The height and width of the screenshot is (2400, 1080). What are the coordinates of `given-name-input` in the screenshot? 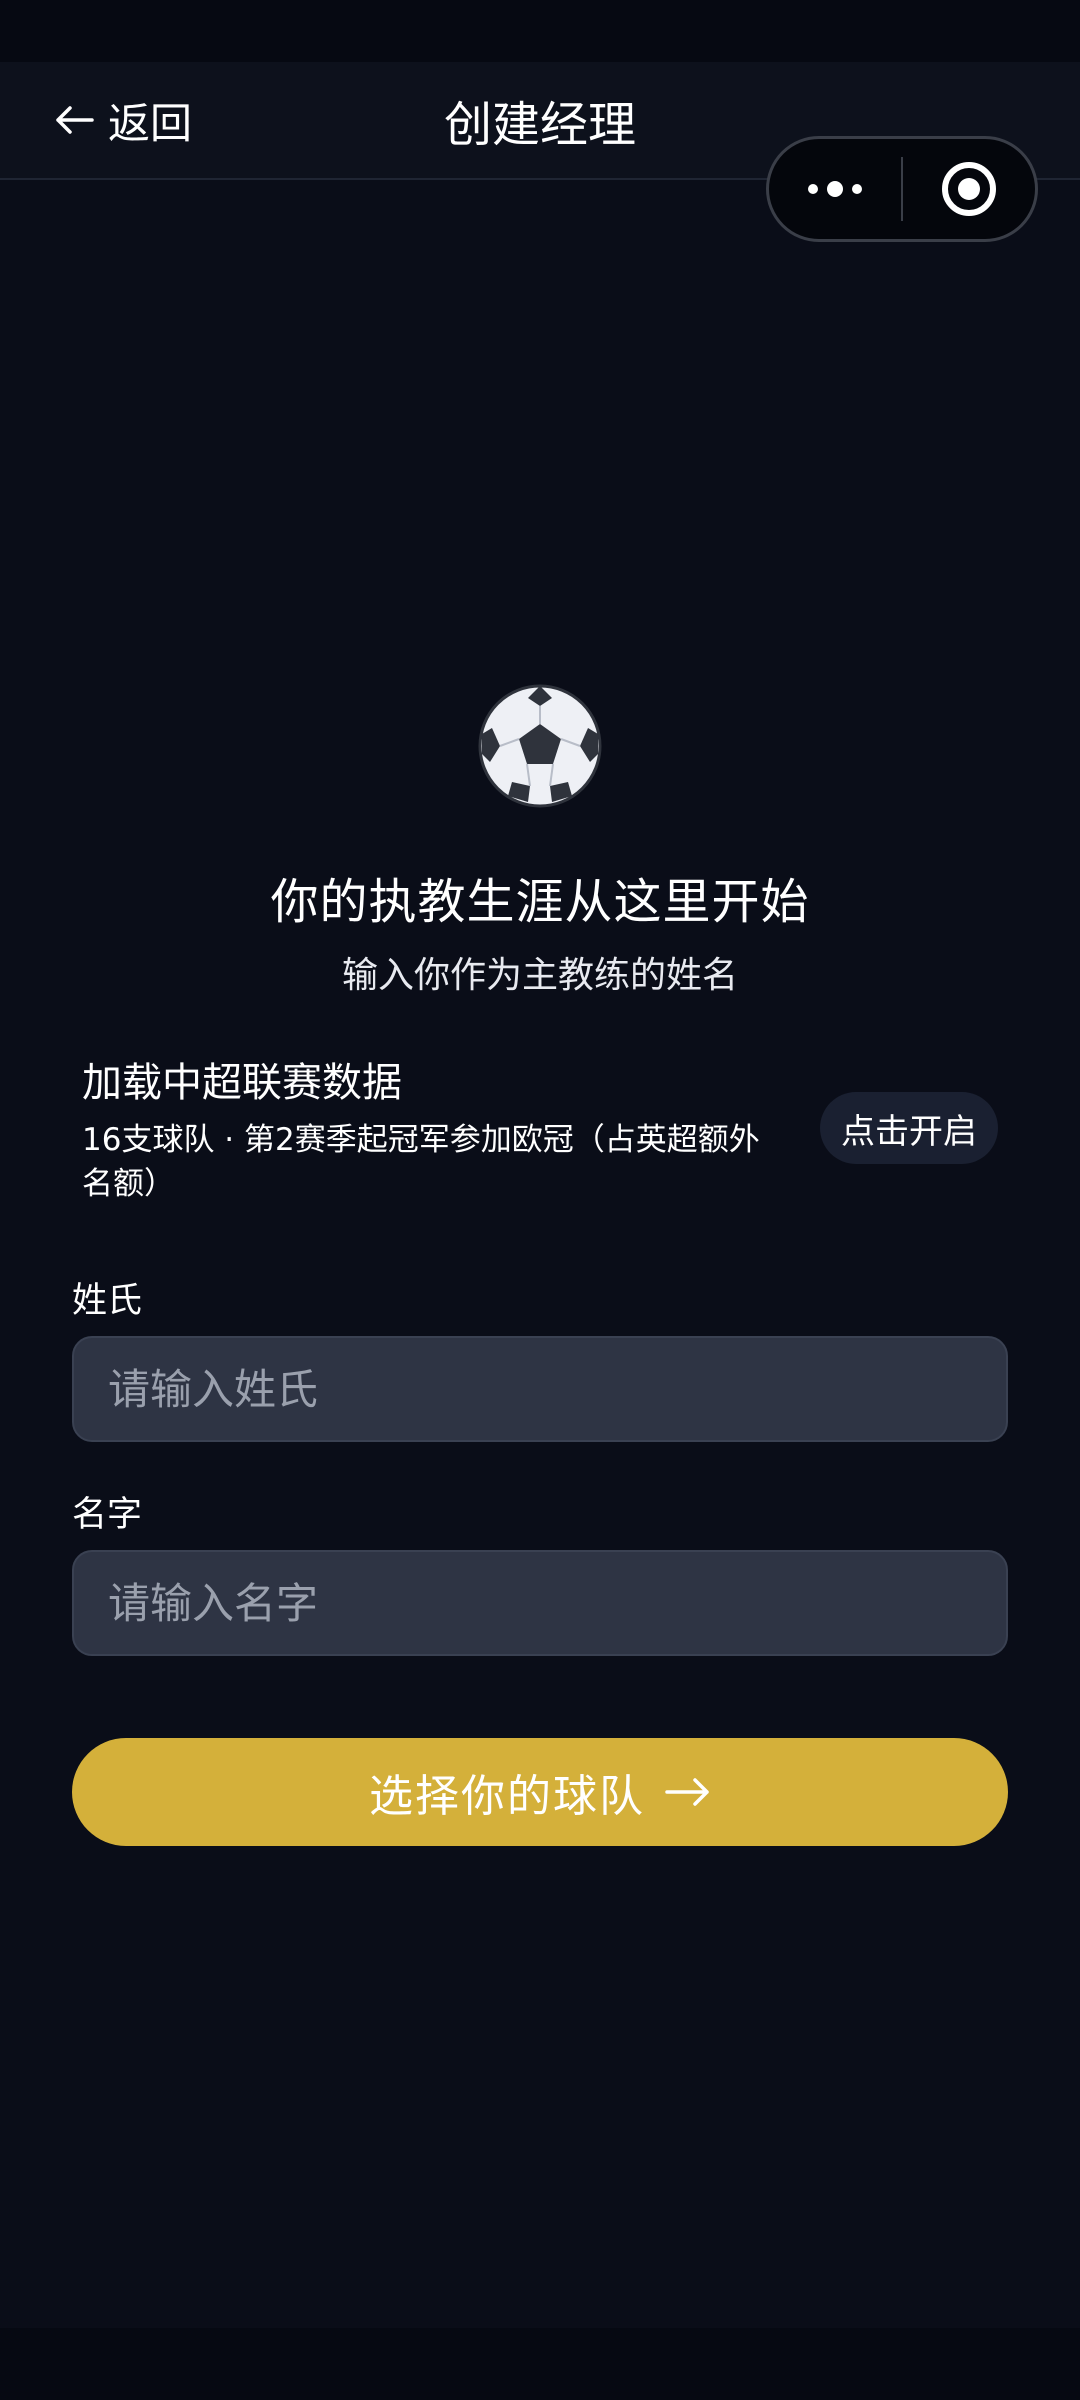 It's located at (540, 1603).